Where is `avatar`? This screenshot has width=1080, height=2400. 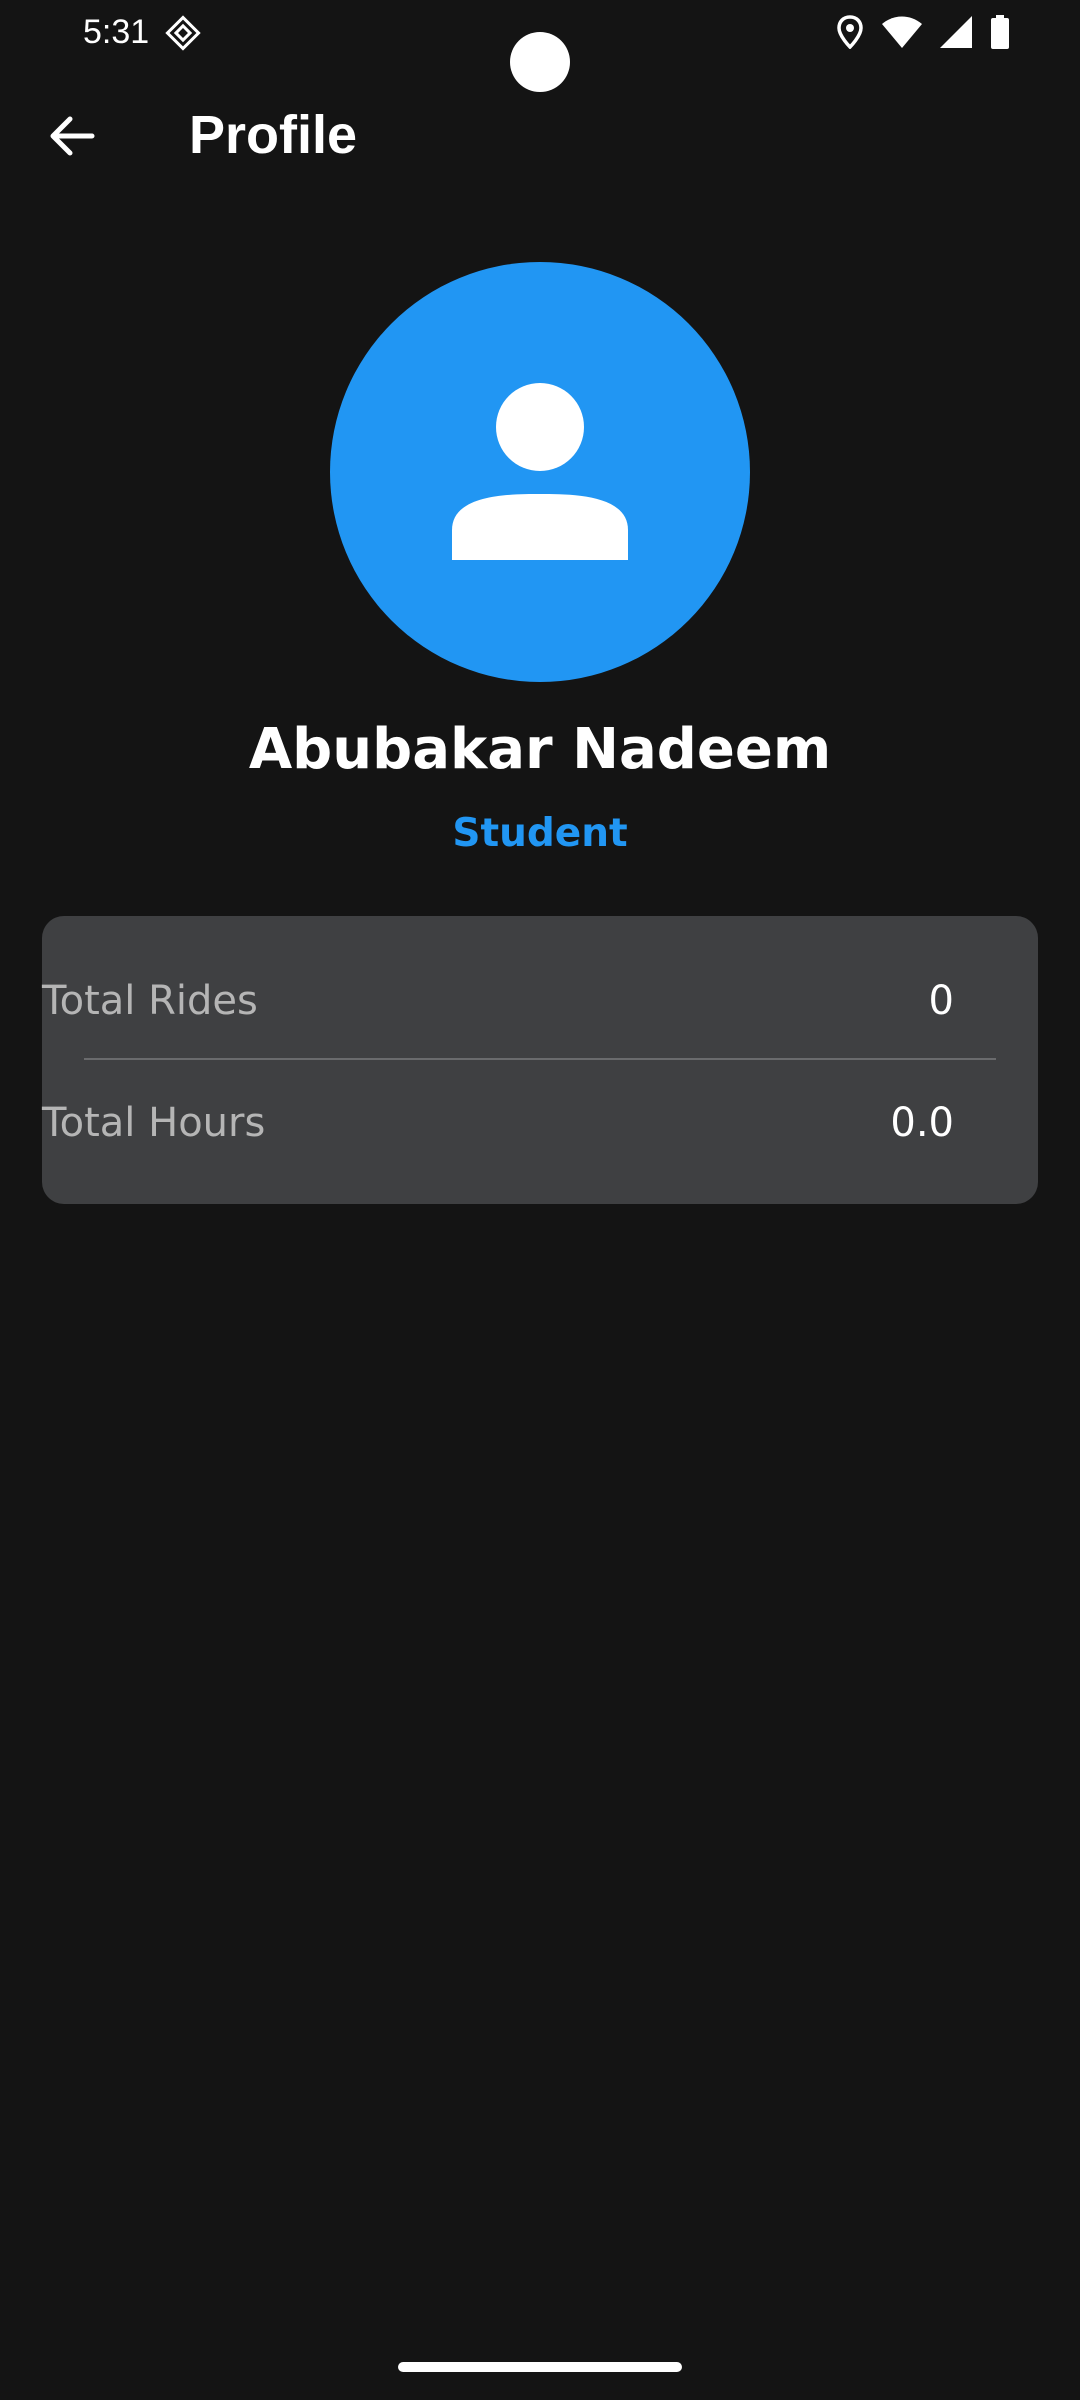
avatar is located at coordinates (540, 472).